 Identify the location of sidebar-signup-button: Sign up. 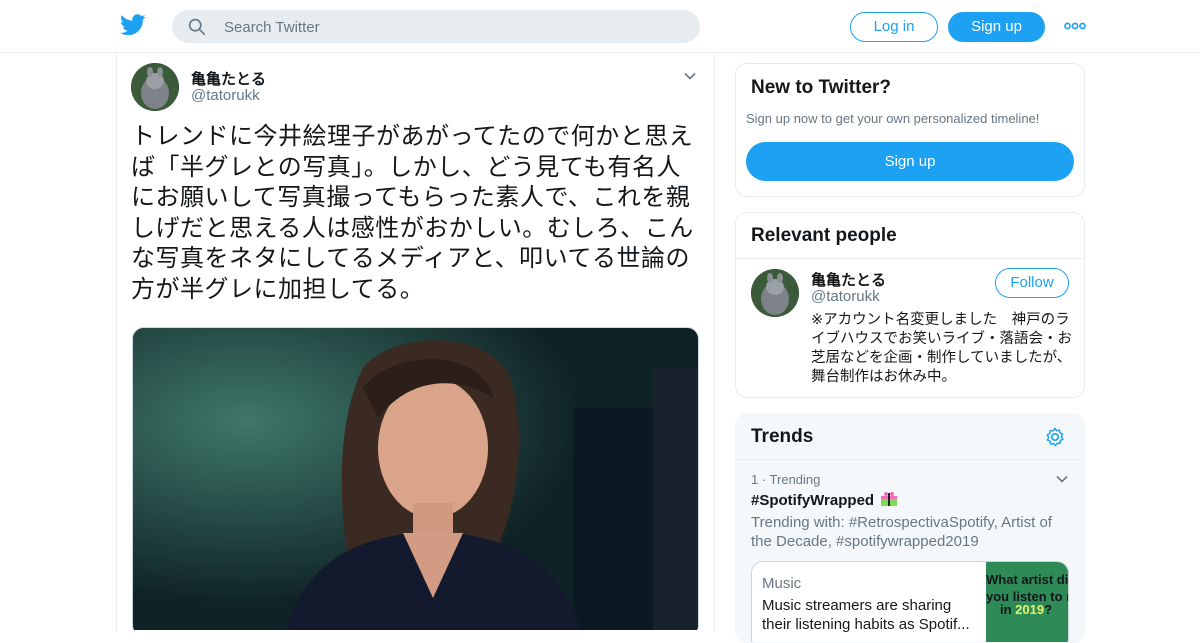
(910, 161).